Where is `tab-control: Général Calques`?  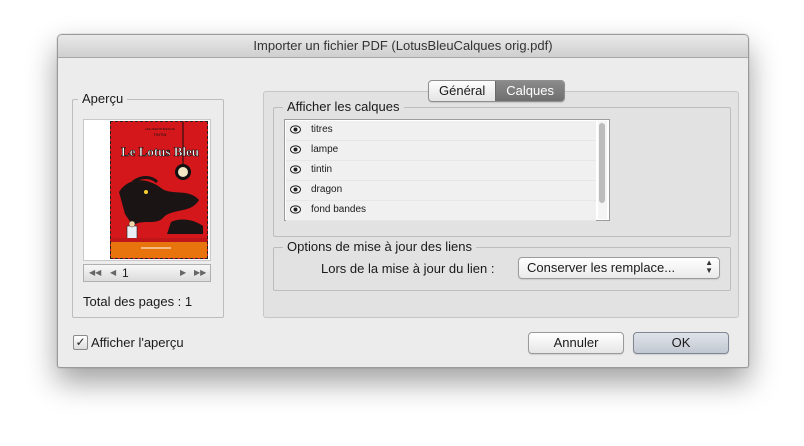 tab-control: Général Calques is located at coordinates (496, 91).